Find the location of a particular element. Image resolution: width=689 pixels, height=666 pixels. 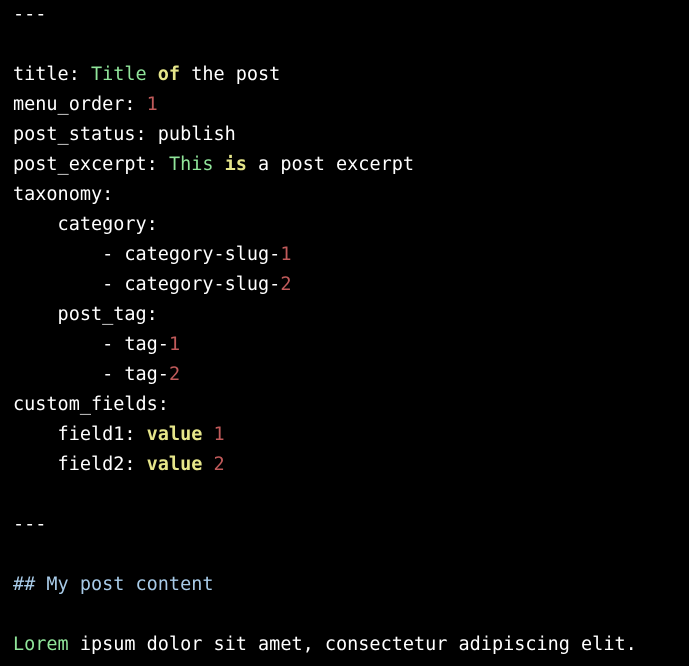

code-line: - tag-1 is located at coordinates (344, 345).